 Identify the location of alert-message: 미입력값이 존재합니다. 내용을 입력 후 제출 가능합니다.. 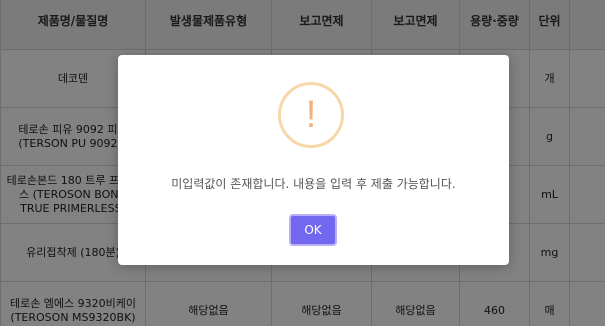
(313, 184).